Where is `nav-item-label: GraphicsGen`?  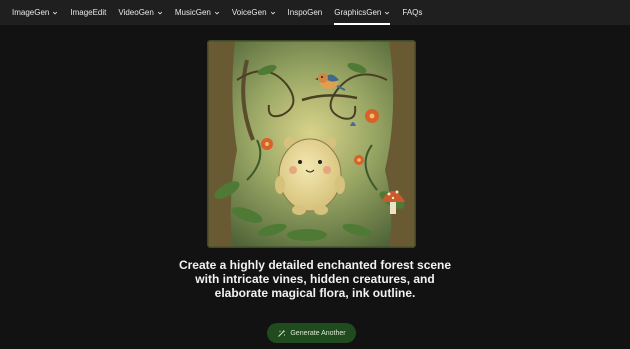 nav-item-label: GraphicsGen is located at coordinates (358, 12).